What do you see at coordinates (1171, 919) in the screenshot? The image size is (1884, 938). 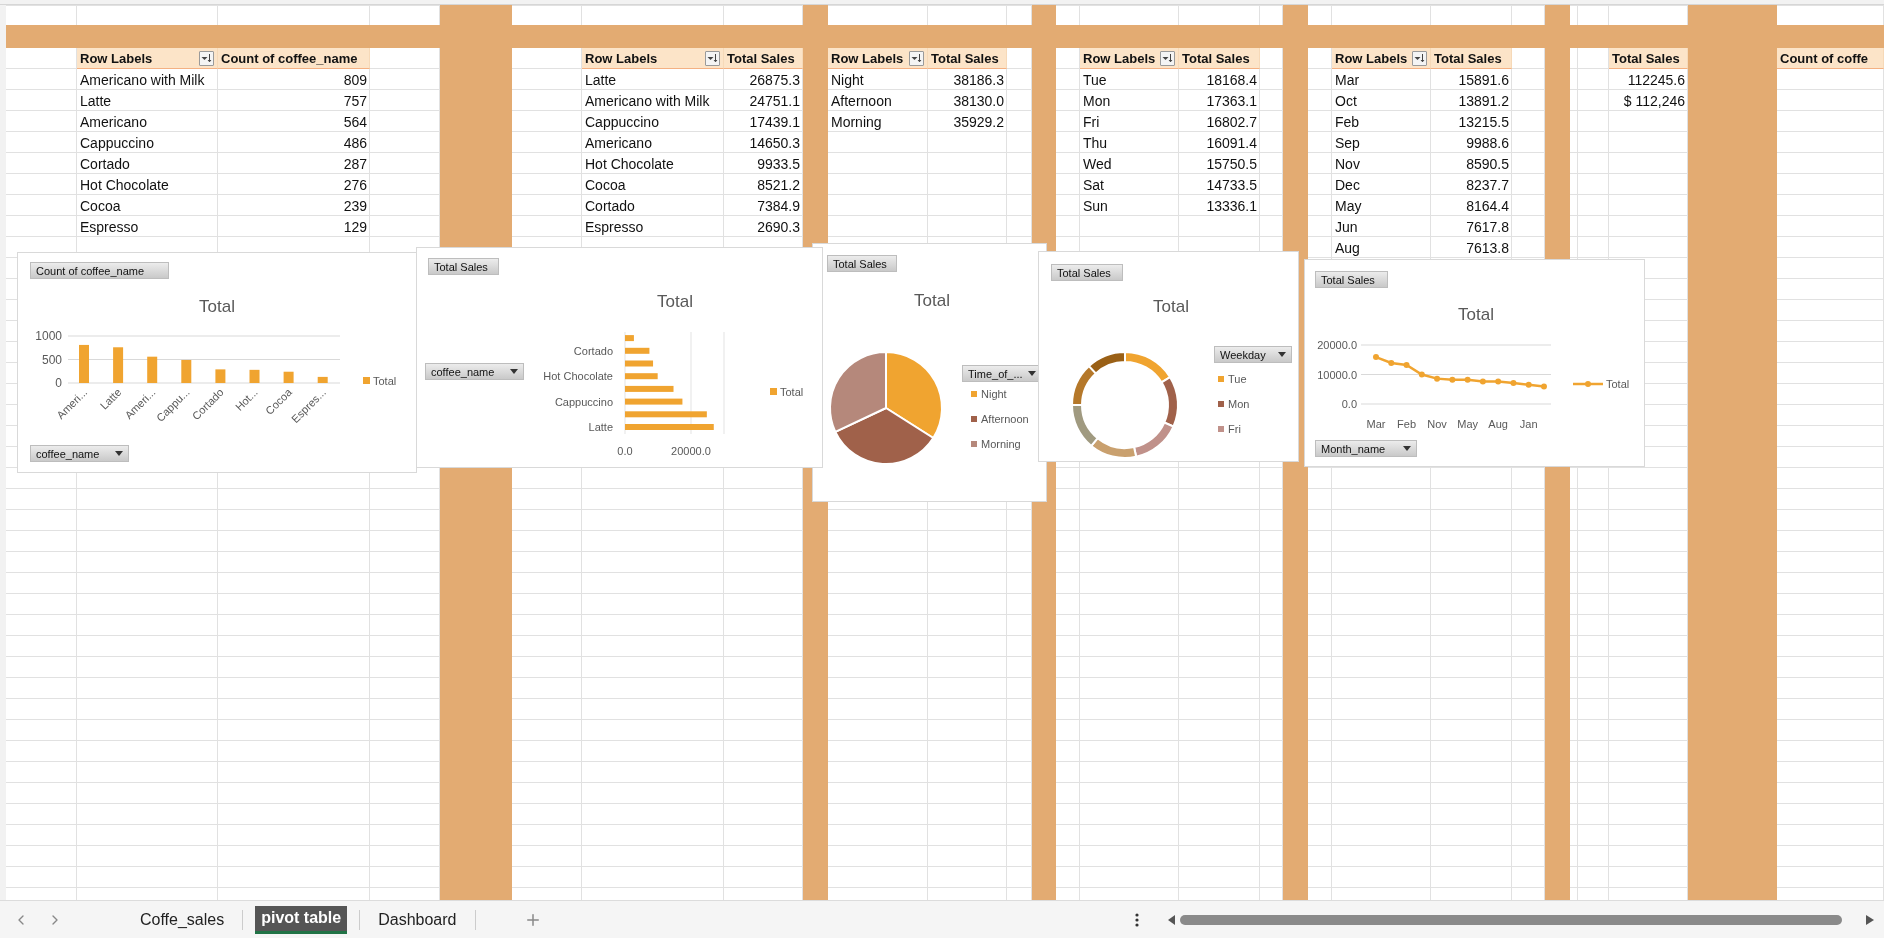 I see `scroll-left-icon` at bounding box center [1171, 919].